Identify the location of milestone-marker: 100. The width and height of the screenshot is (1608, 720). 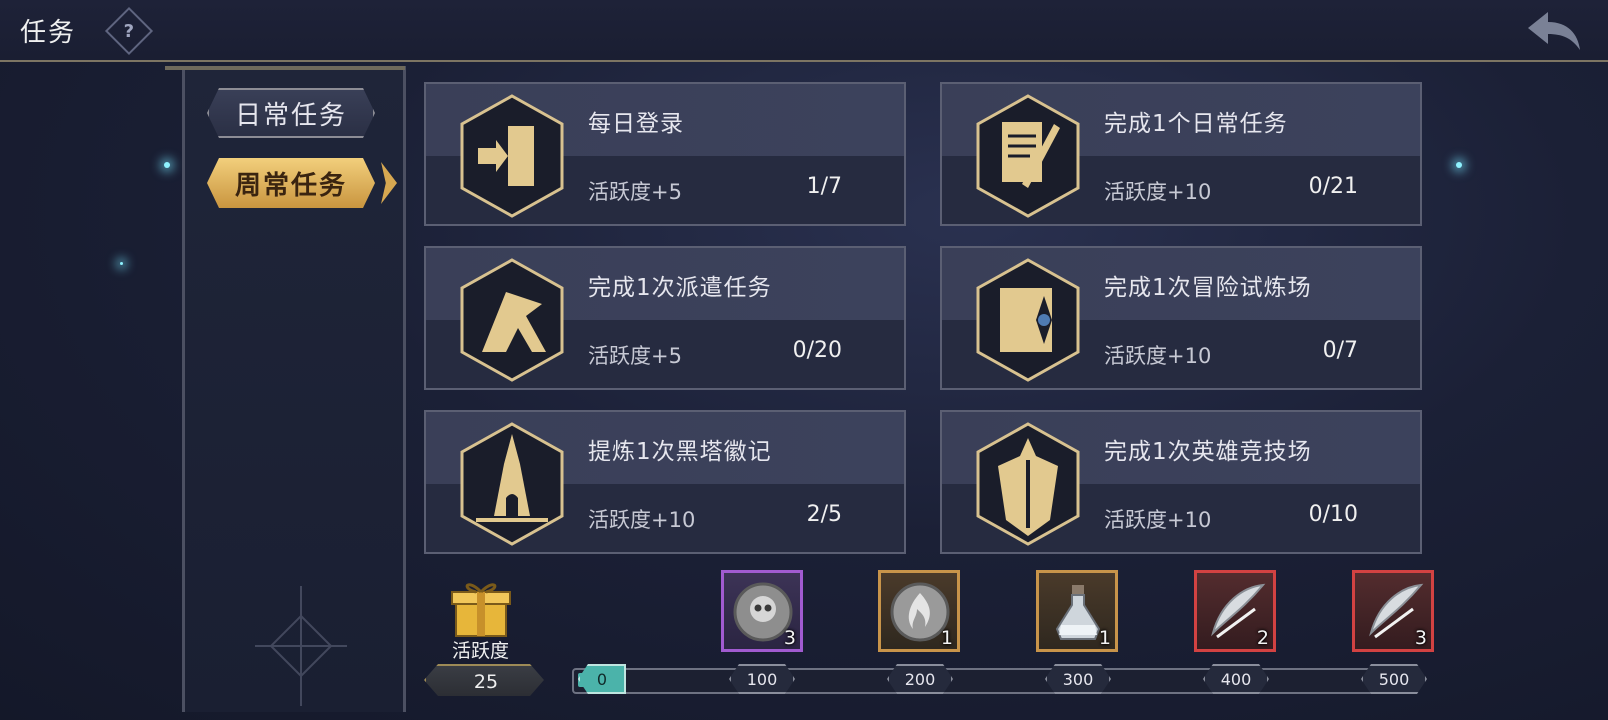
(762, 679).